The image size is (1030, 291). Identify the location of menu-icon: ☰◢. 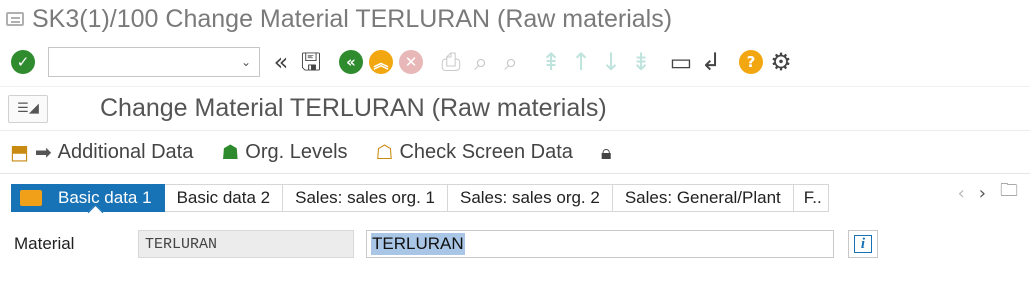
(28, 108).